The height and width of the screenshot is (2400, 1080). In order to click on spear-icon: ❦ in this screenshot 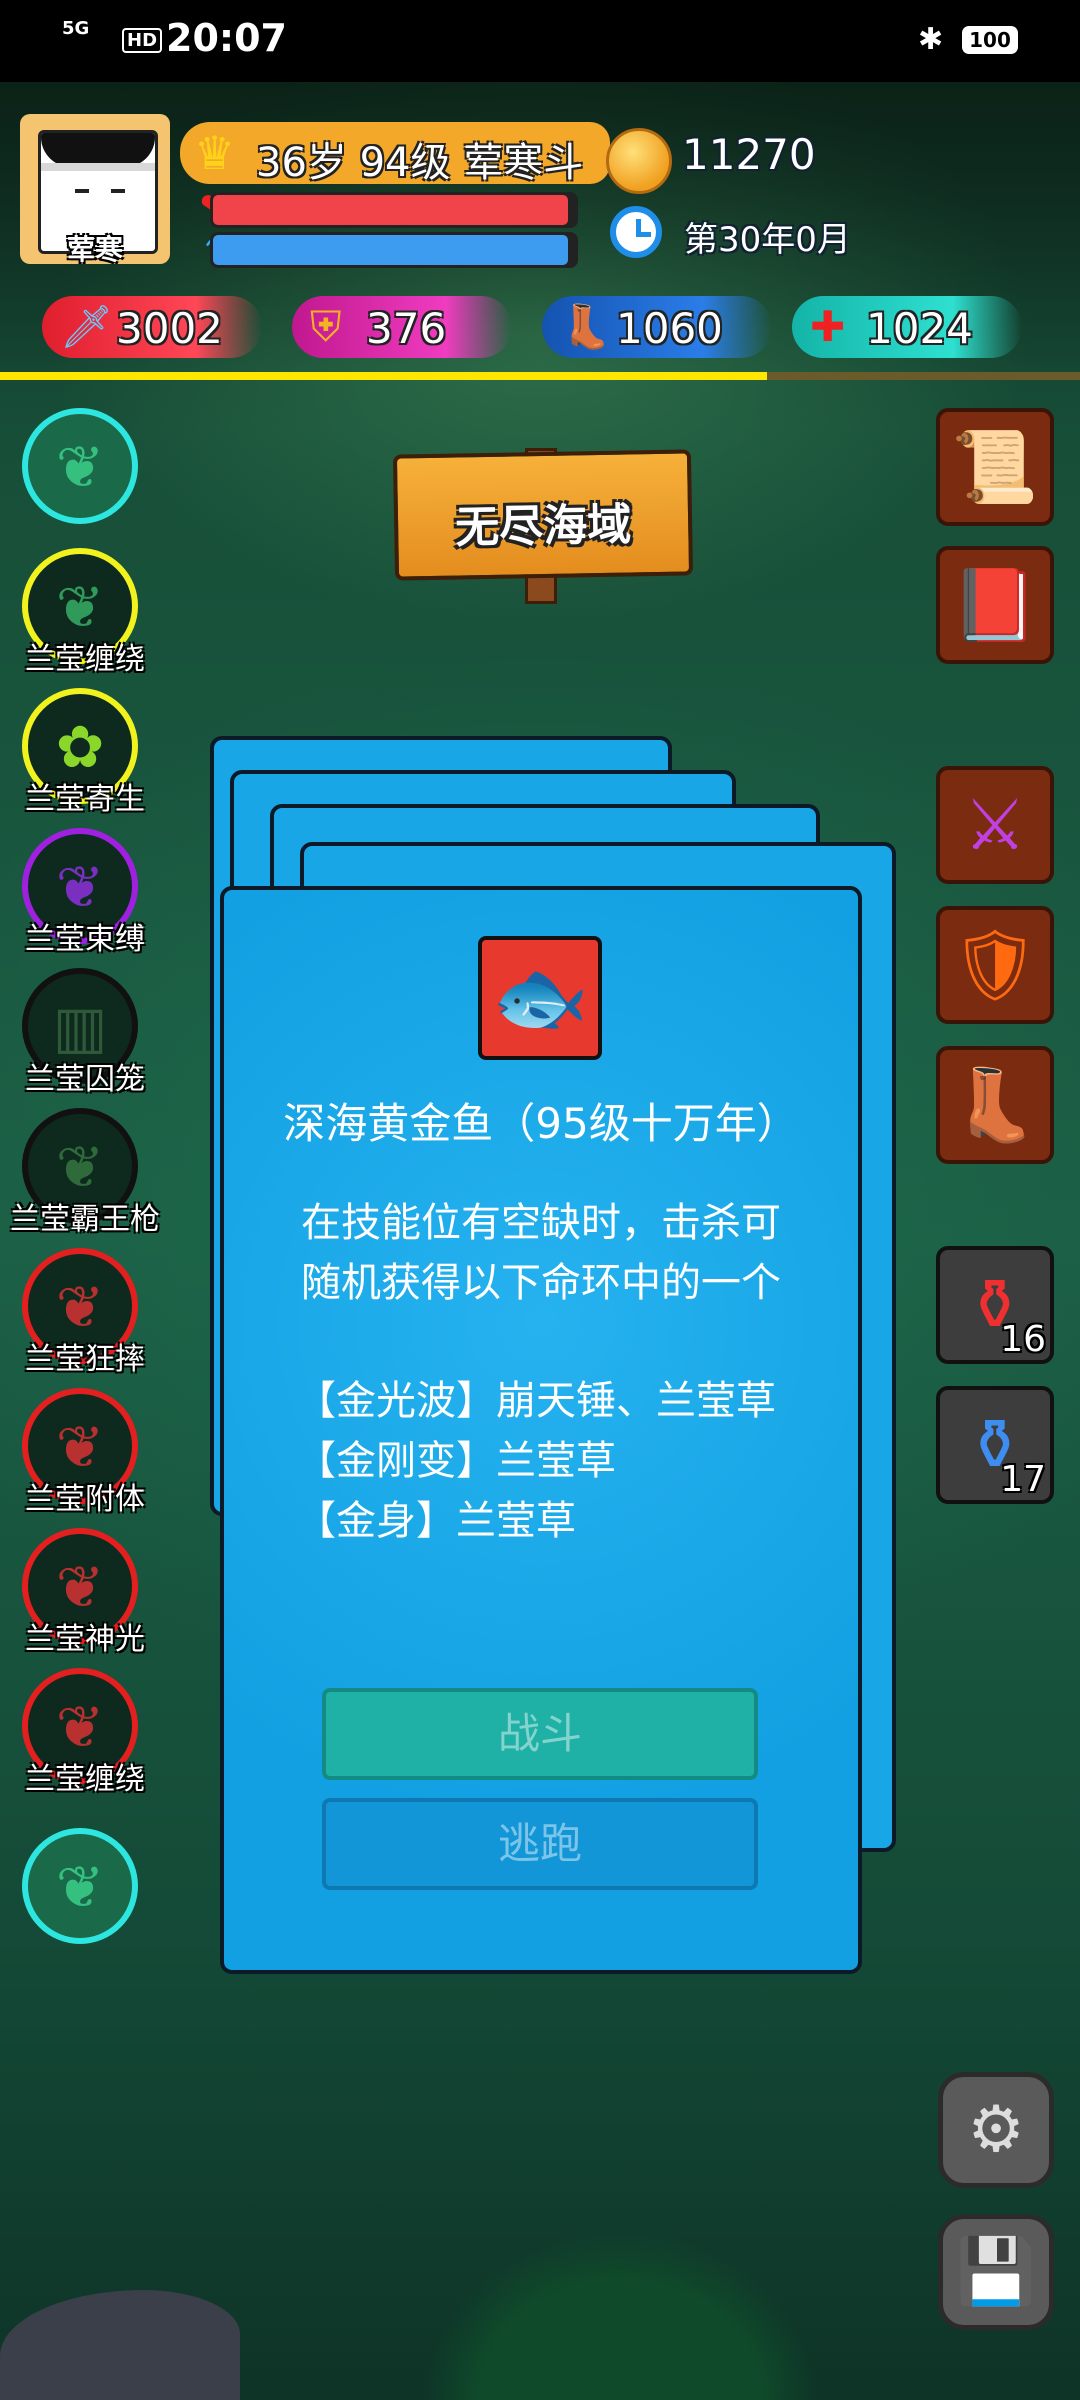, I will do `click(80, 1167)`.